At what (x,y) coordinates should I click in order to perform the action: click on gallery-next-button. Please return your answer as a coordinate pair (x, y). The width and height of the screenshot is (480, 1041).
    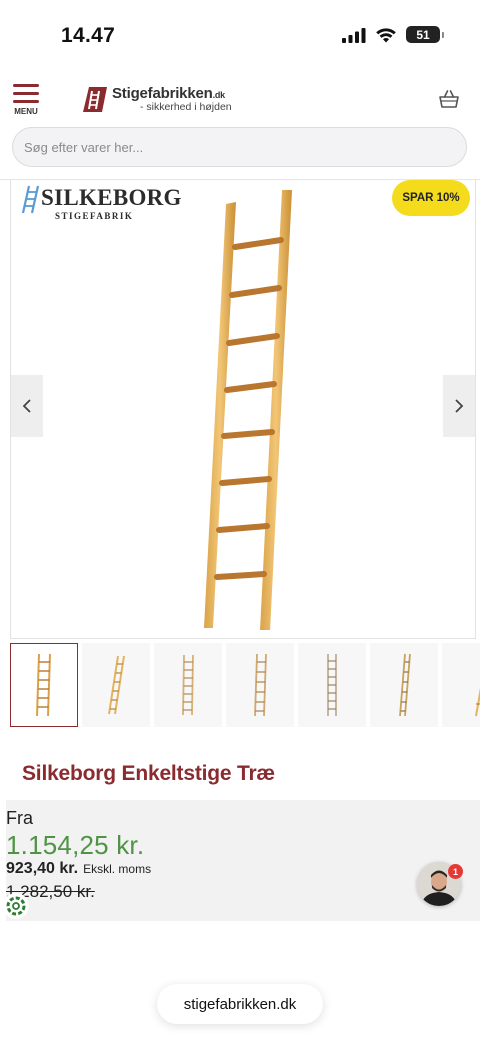
    Looking at the image, I should click on (459, 406).